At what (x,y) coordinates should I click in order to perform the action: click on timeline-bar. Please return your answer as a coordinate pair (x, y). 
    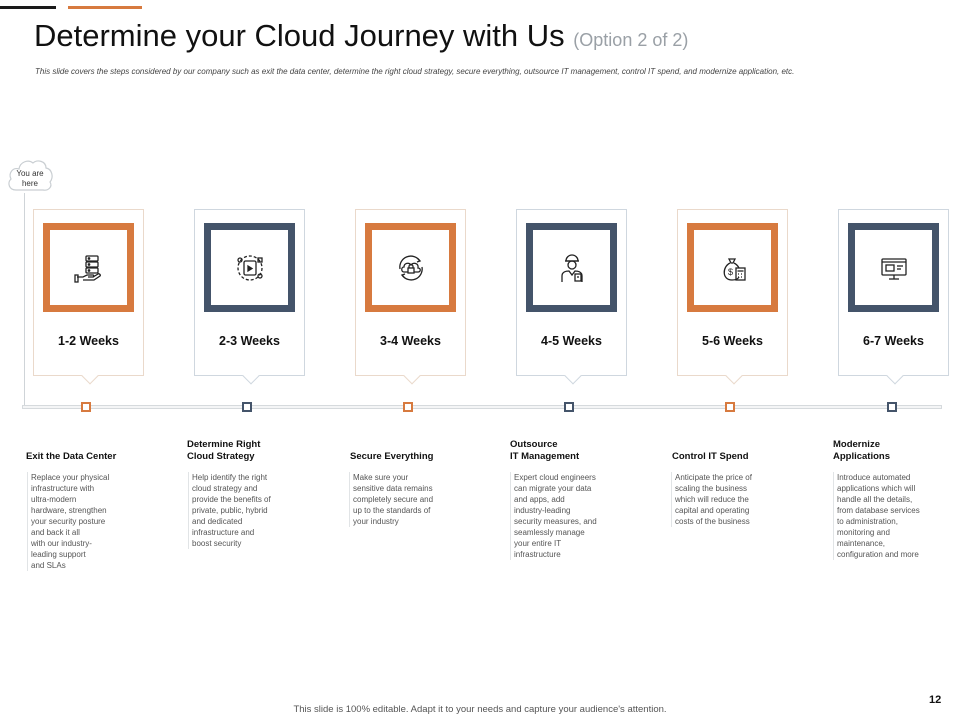
    Looking at the image, I should click on (482, 407).